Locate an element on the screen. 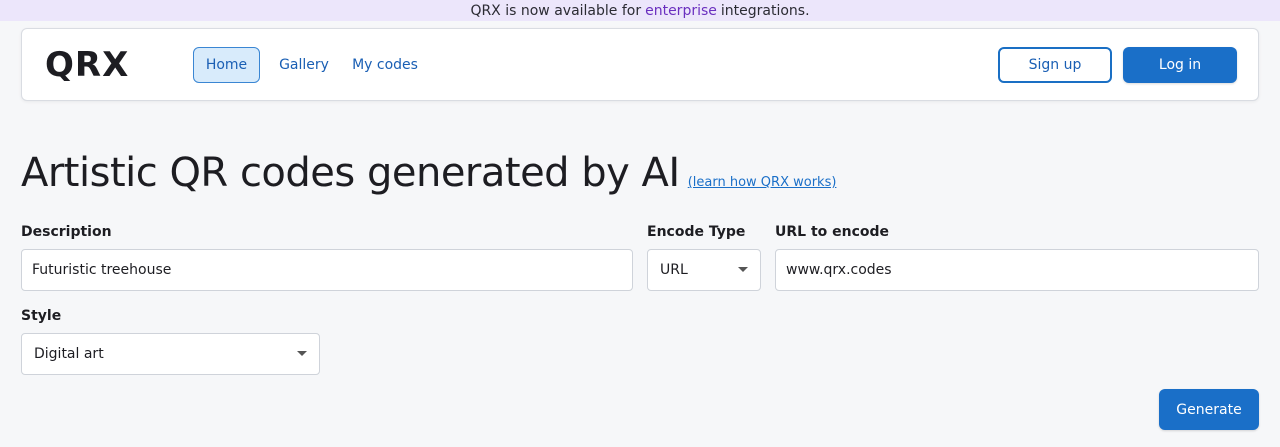 The height and width of the screenshot is (447, 1280). style-label: Style is located at coordinates (41, 316).